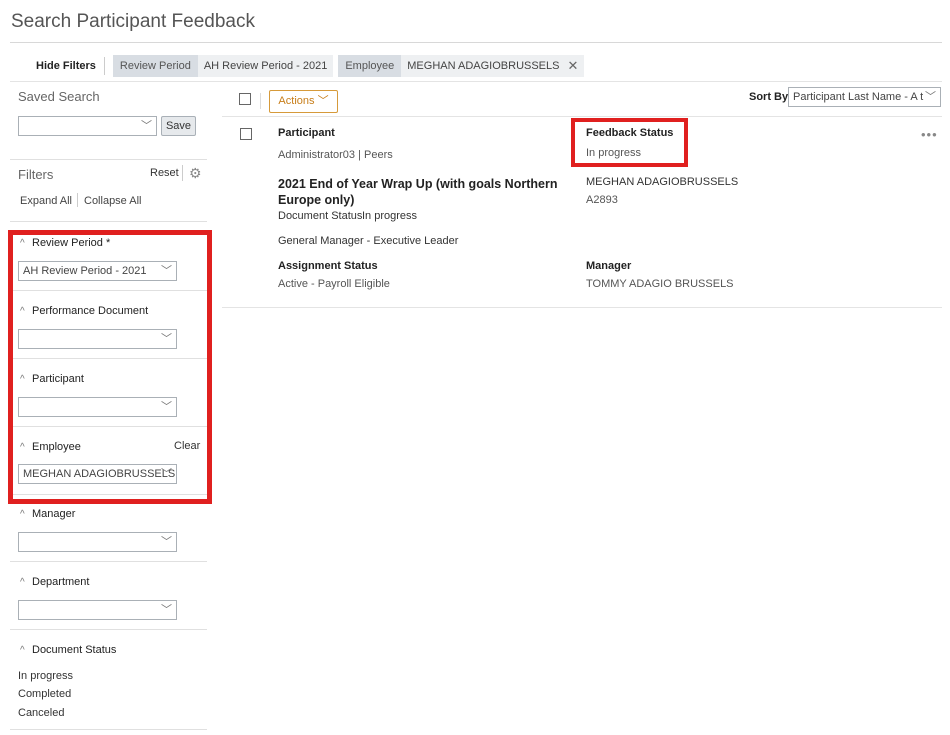  I want to click on section-label: Manager, so click(54, 514).